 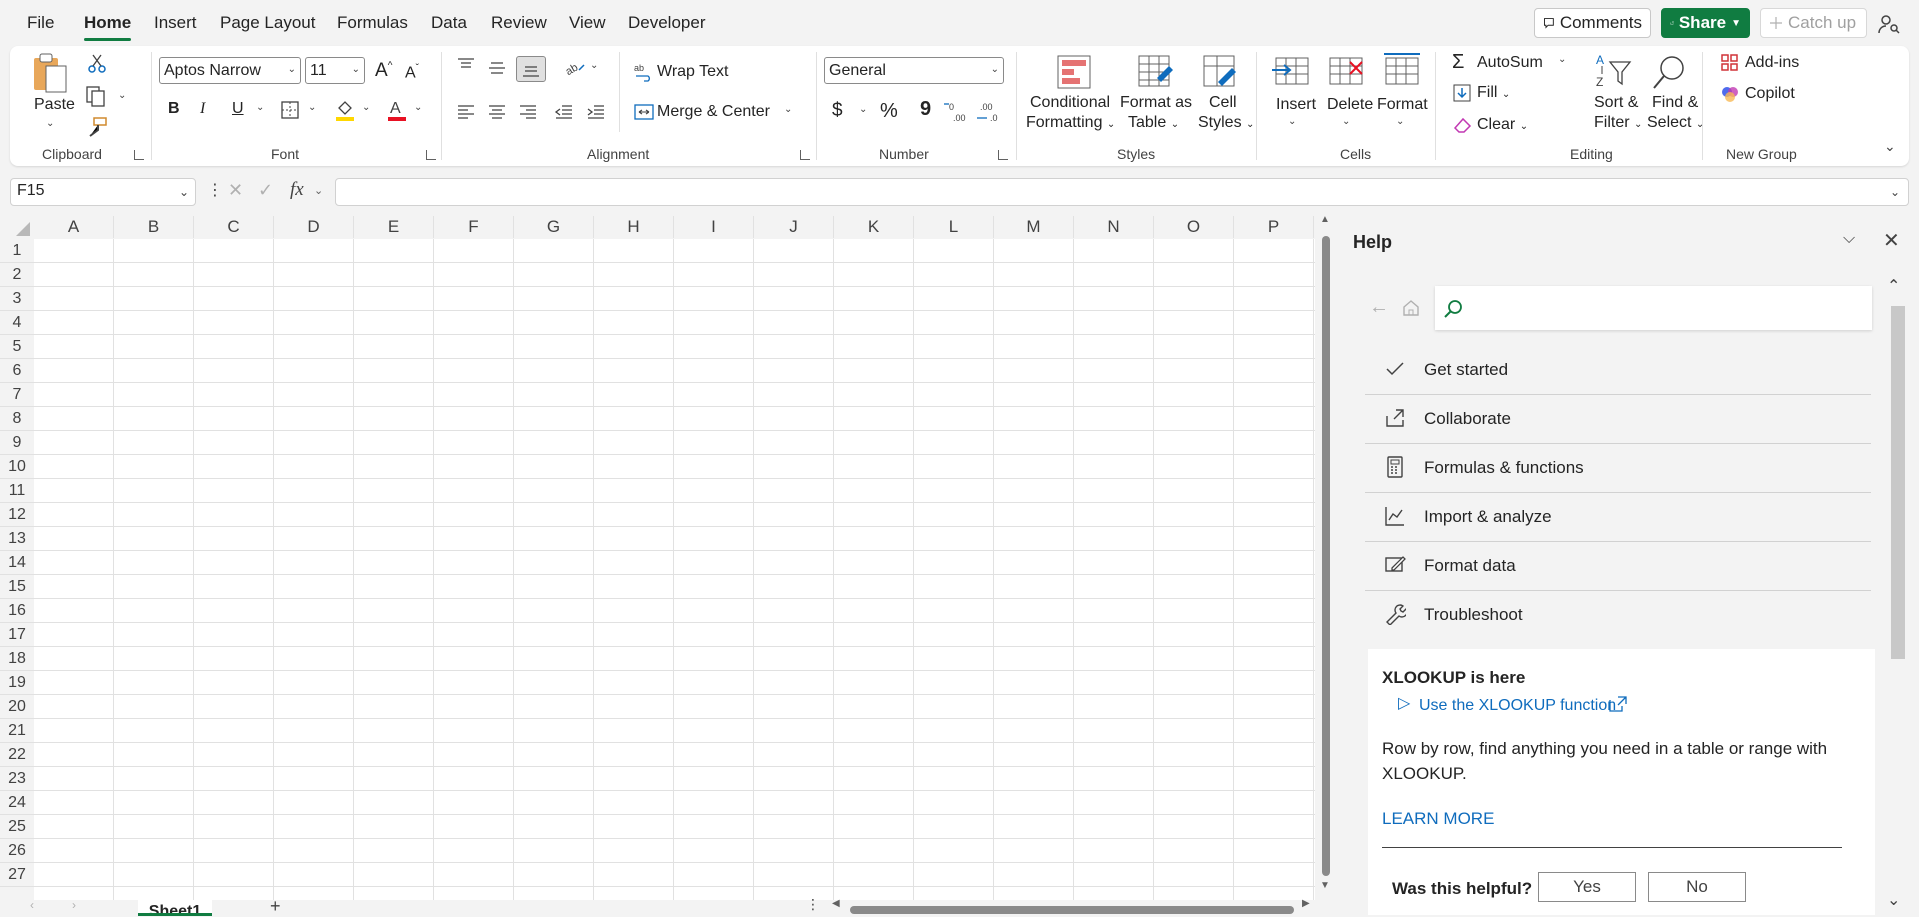 I want to click on column-header: C, so click(x=234, y=227).